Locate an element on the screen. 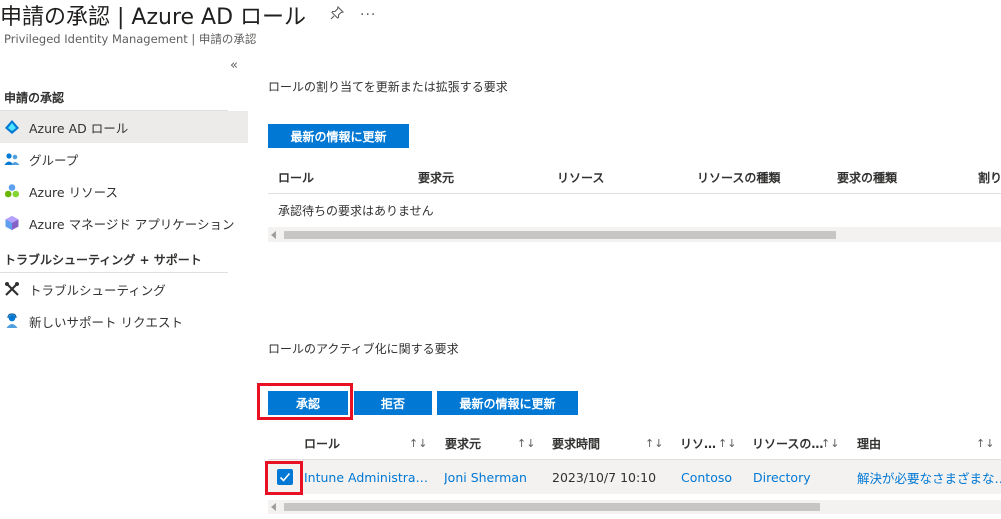 The image size is (1001, 519). highlight-approve-box is located at coordinates (305, 401).